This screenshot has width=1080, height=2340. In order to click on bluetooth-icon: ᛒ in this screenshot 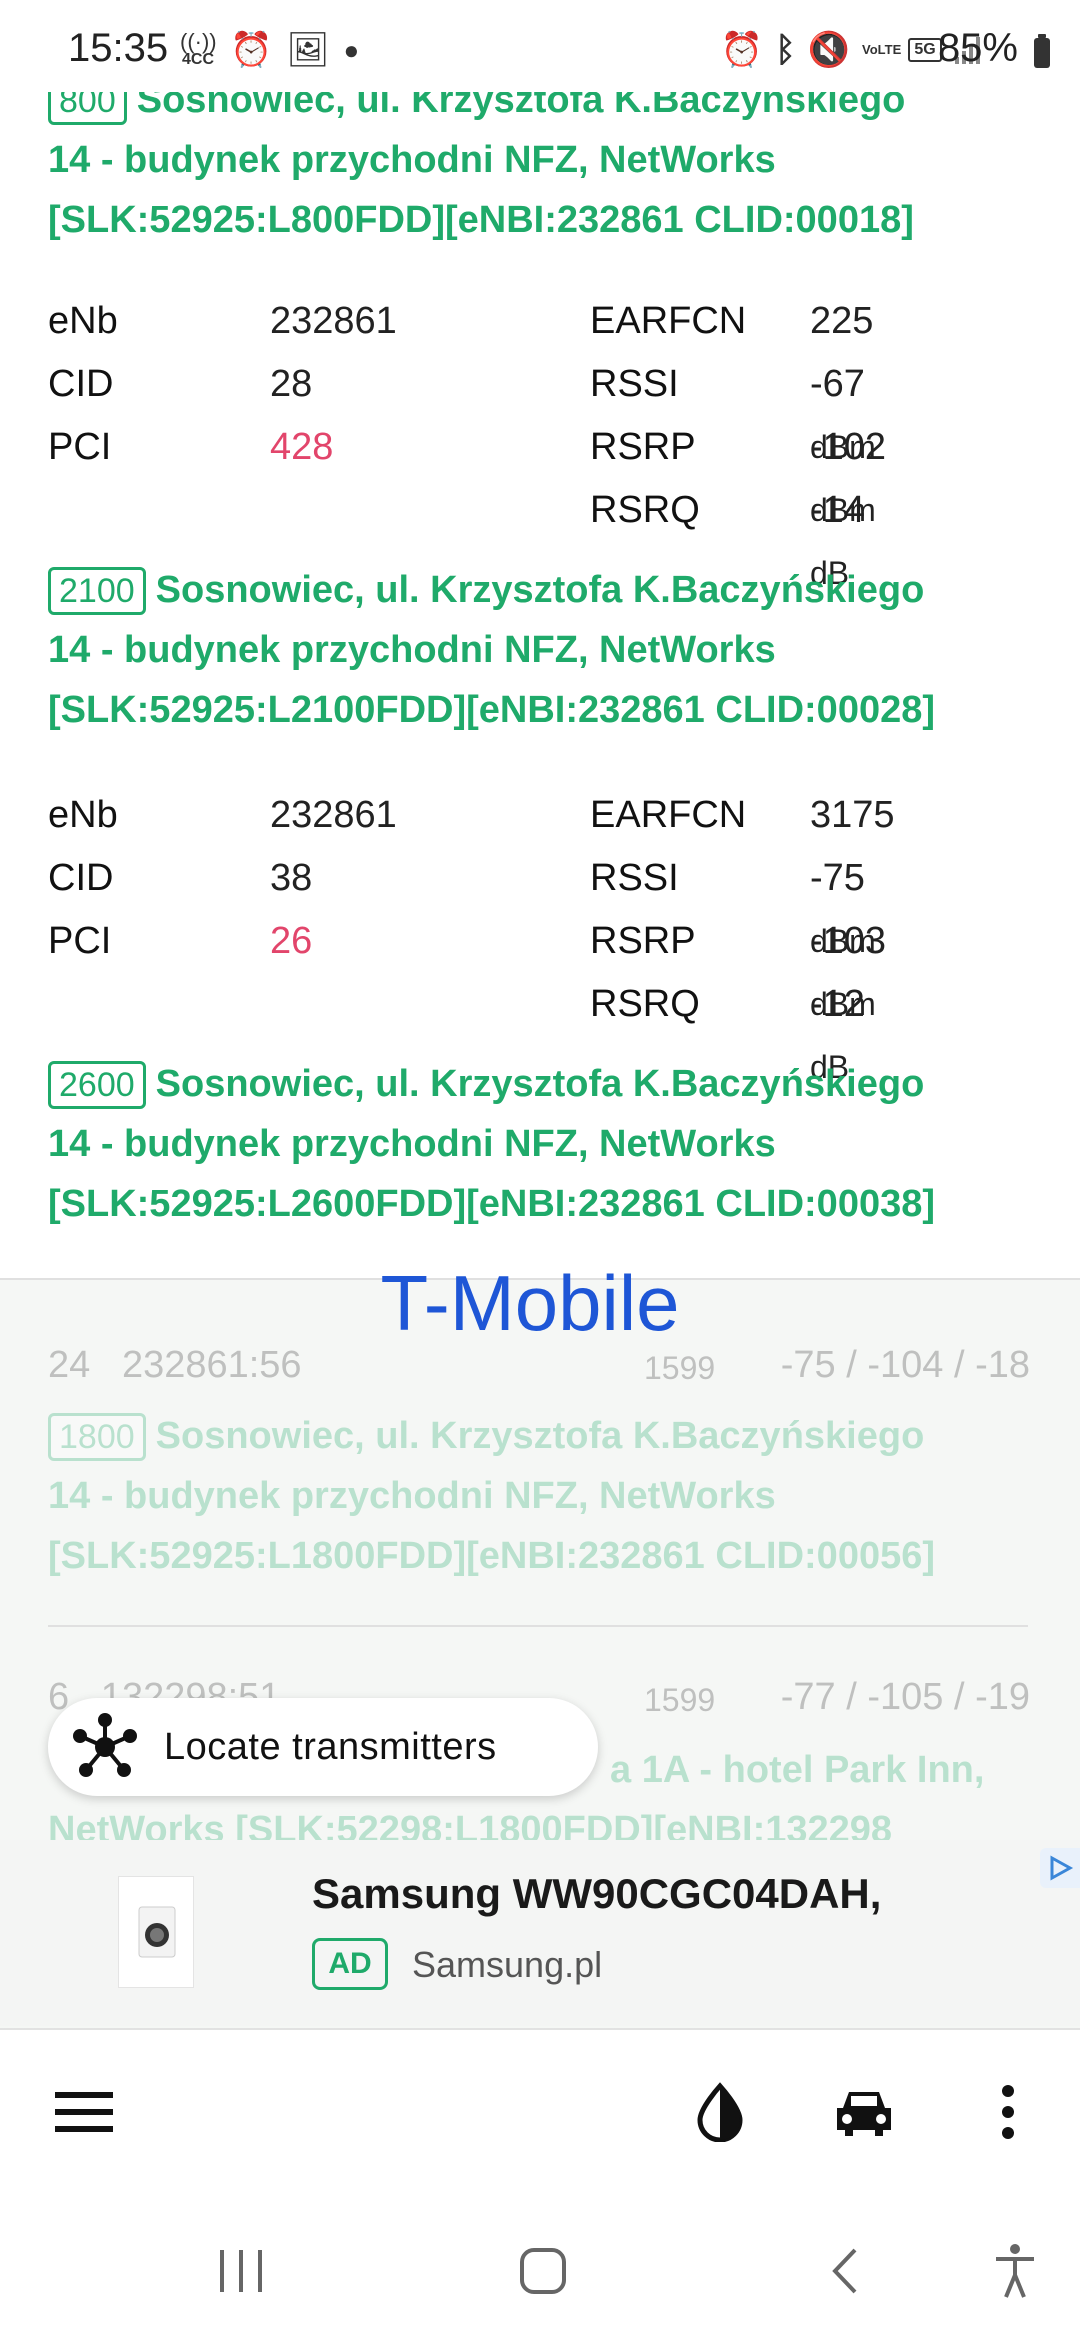, I will do `click(785, 50)`.